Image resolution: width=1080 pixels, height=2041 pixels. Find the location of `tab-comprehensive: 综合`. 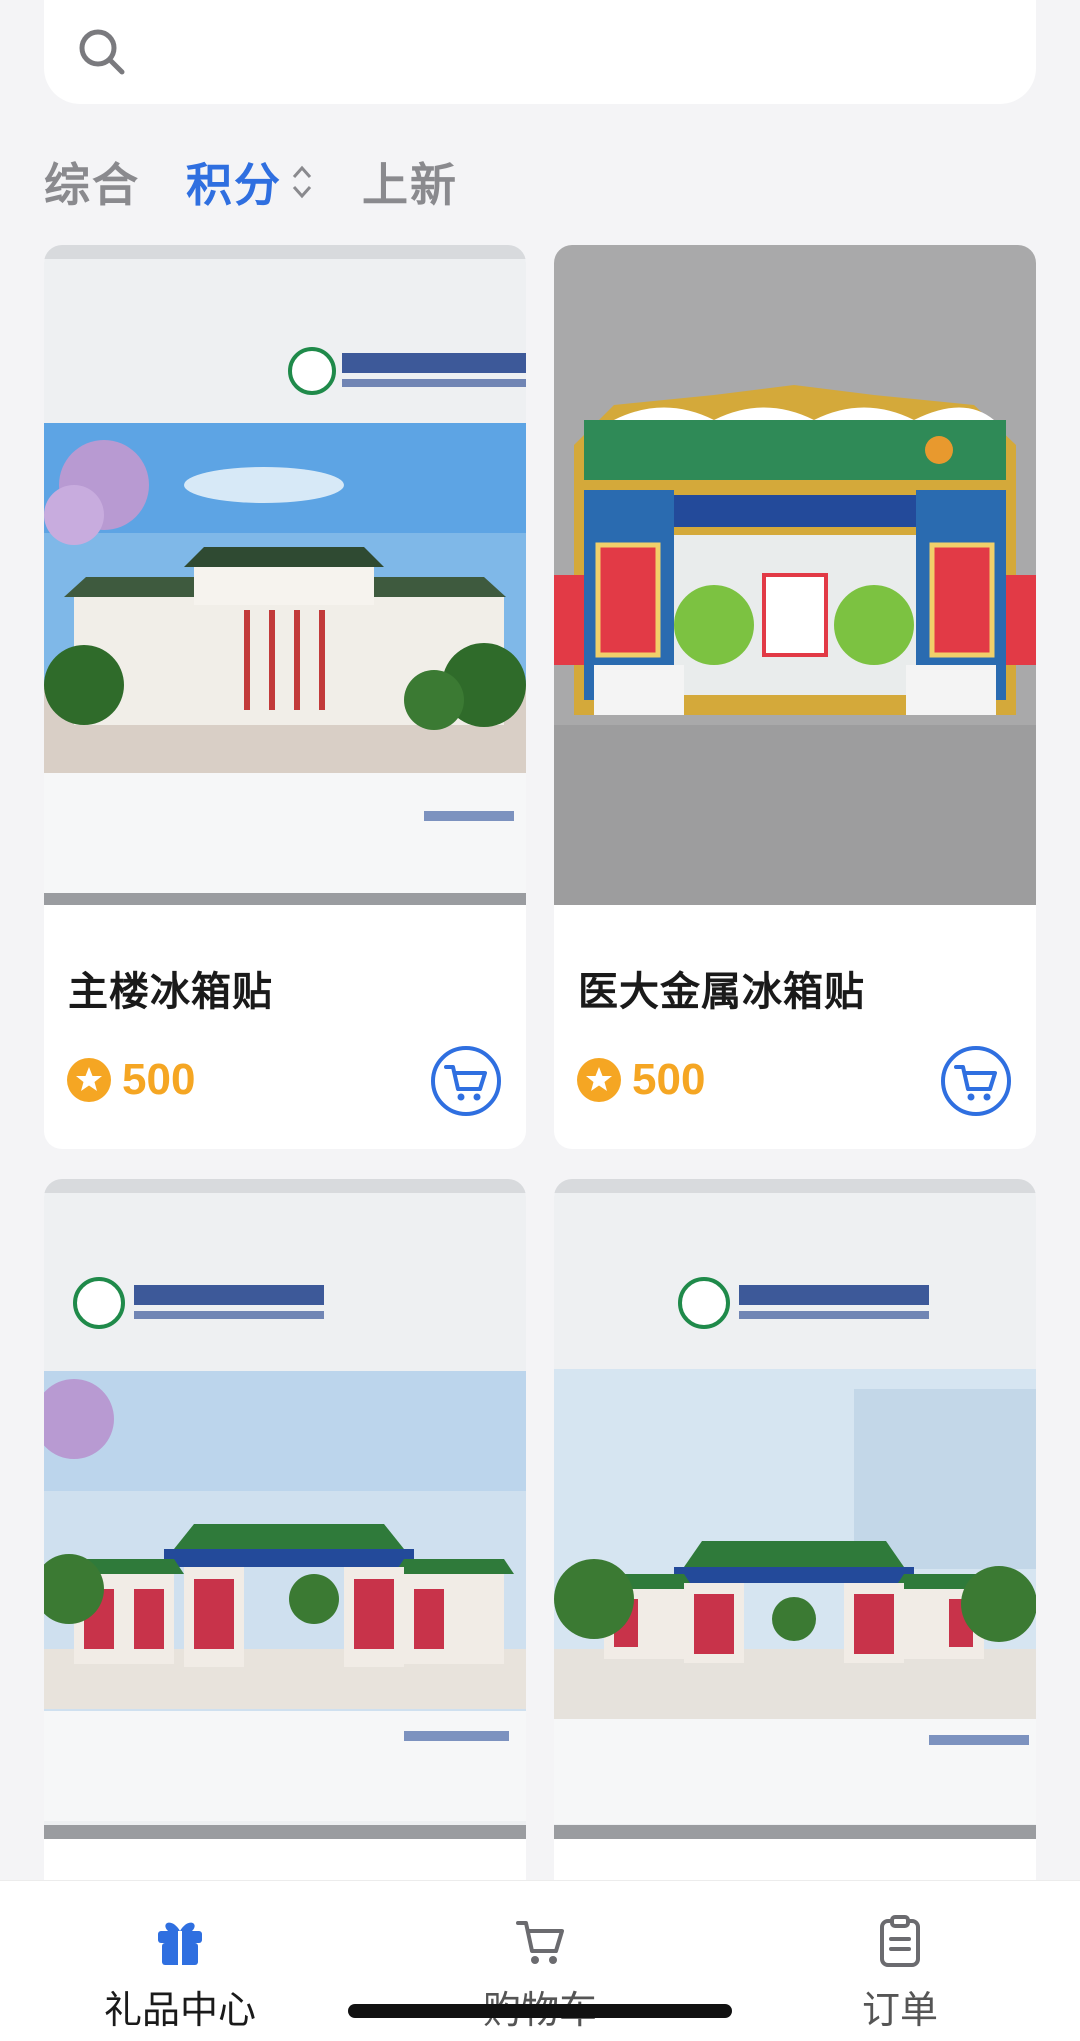

tab-comprehensive: 综合 is located at coordinates (92, 182).